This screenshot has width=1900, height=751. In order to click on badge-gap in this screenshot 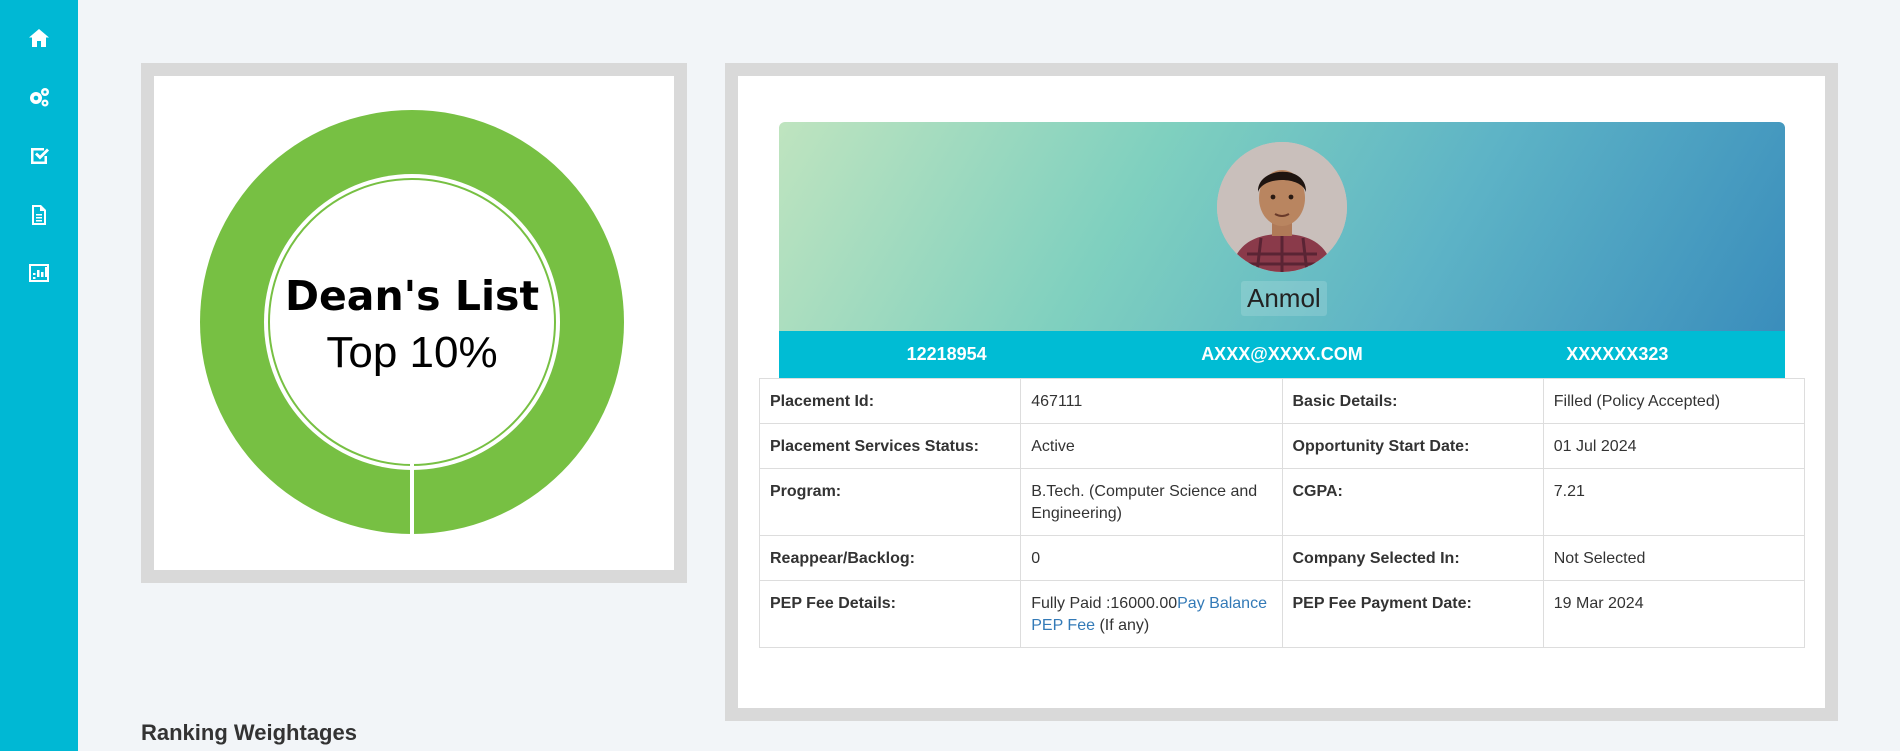, I will do `click(412, 322)`.